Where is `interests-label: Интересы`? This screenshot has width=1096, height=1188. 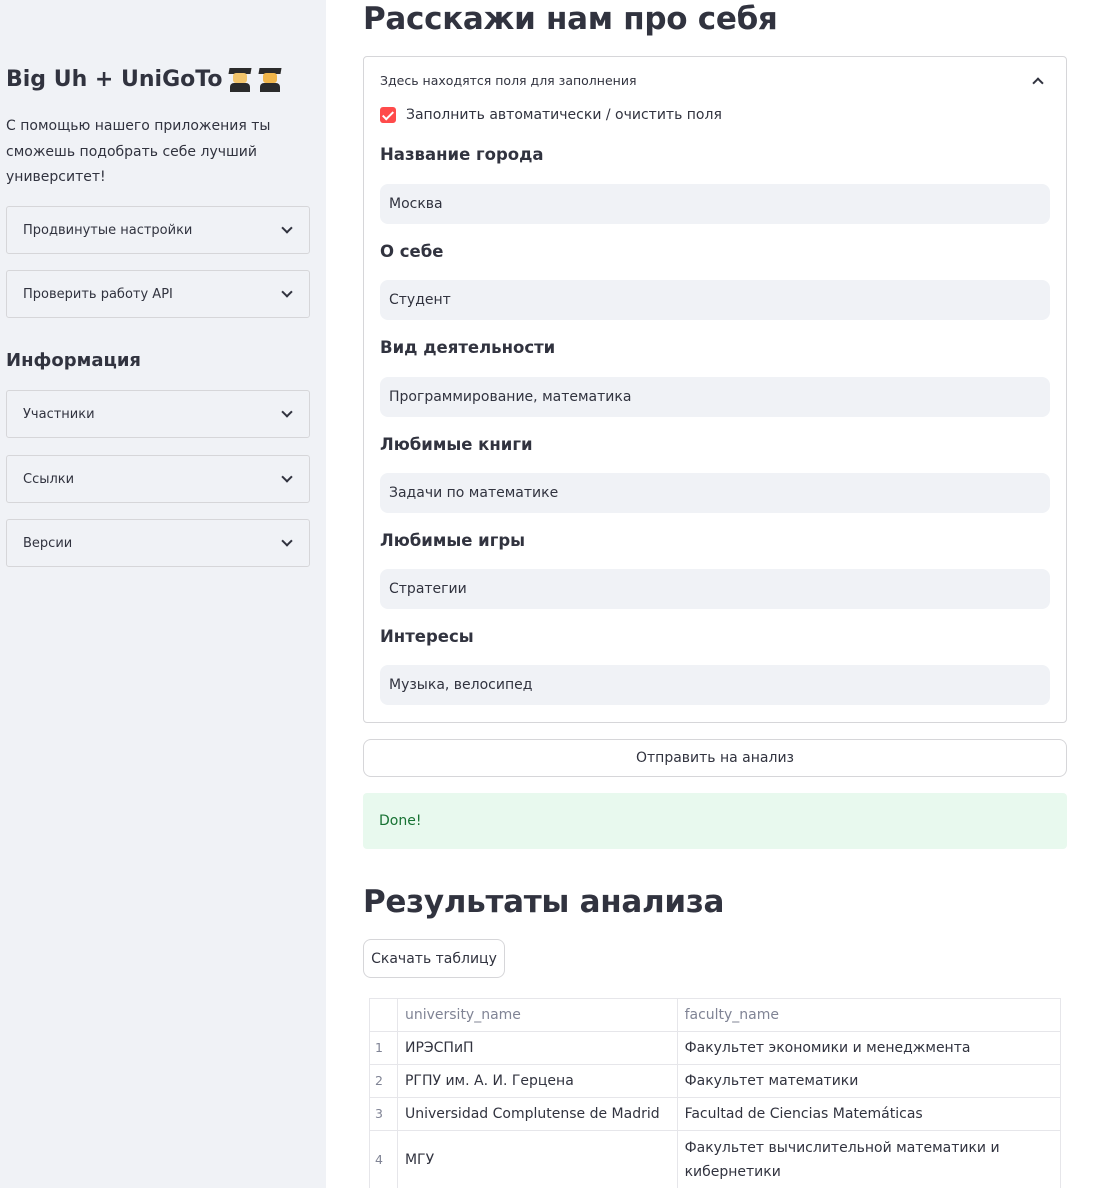 interests-label: Интересы is located at coordinates (427, 636).